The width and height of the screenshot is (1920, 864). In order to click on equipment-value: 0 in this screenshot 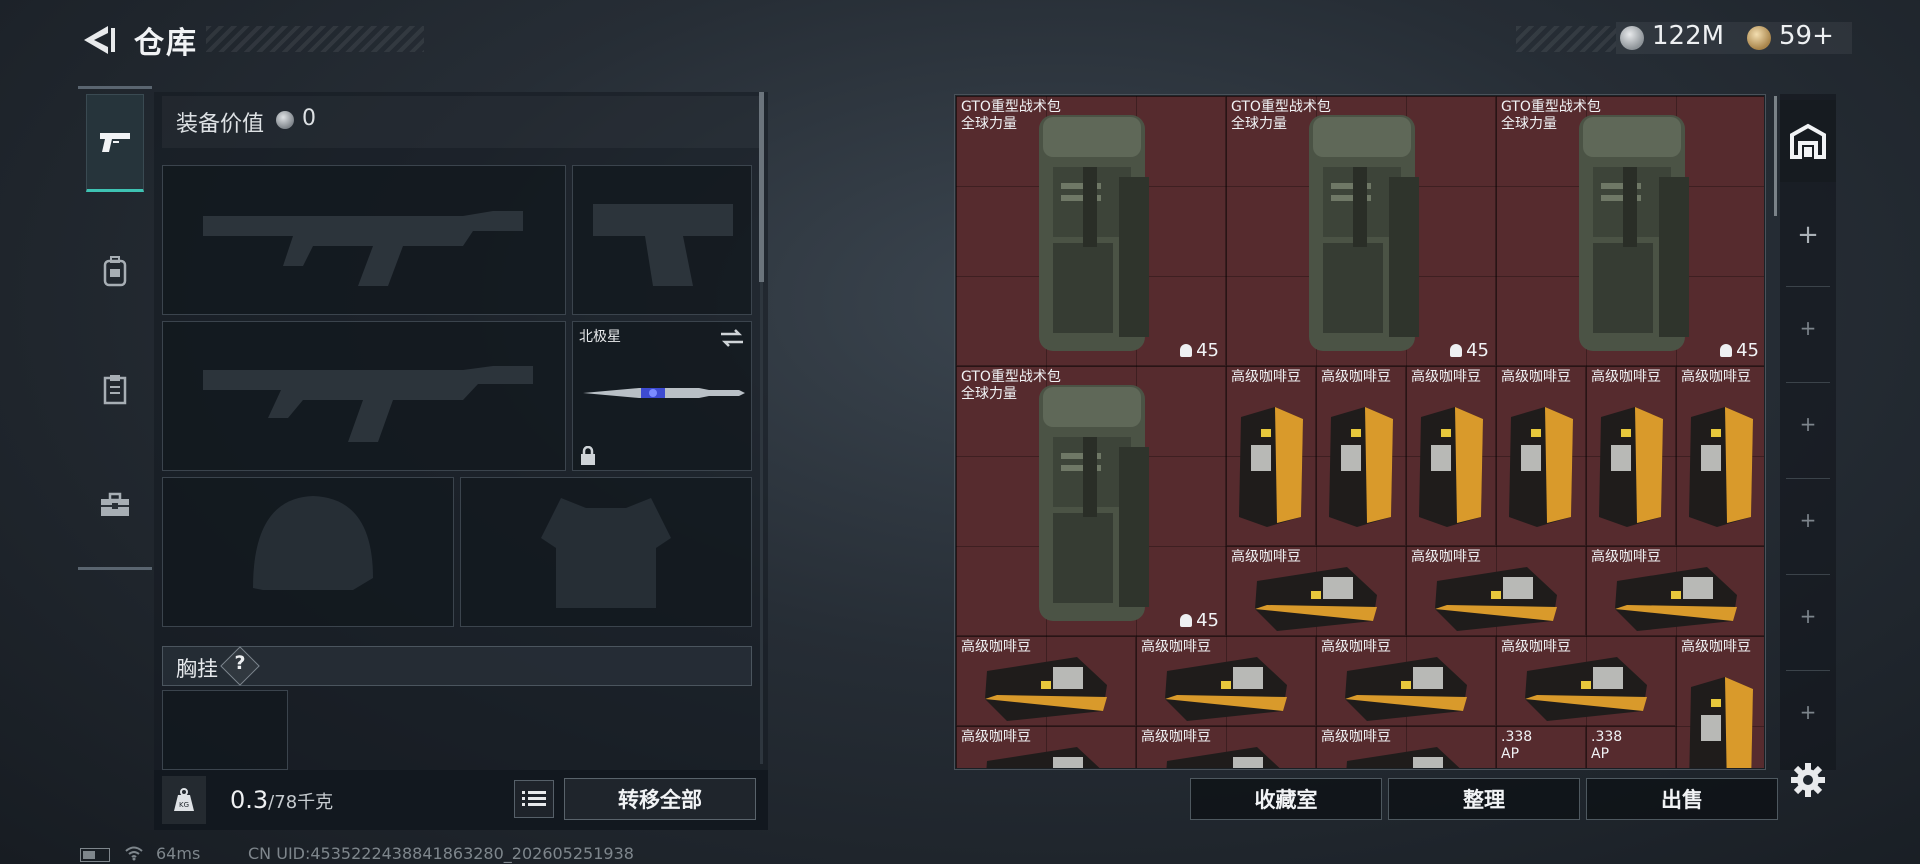, I will do `click(309, 118)`.